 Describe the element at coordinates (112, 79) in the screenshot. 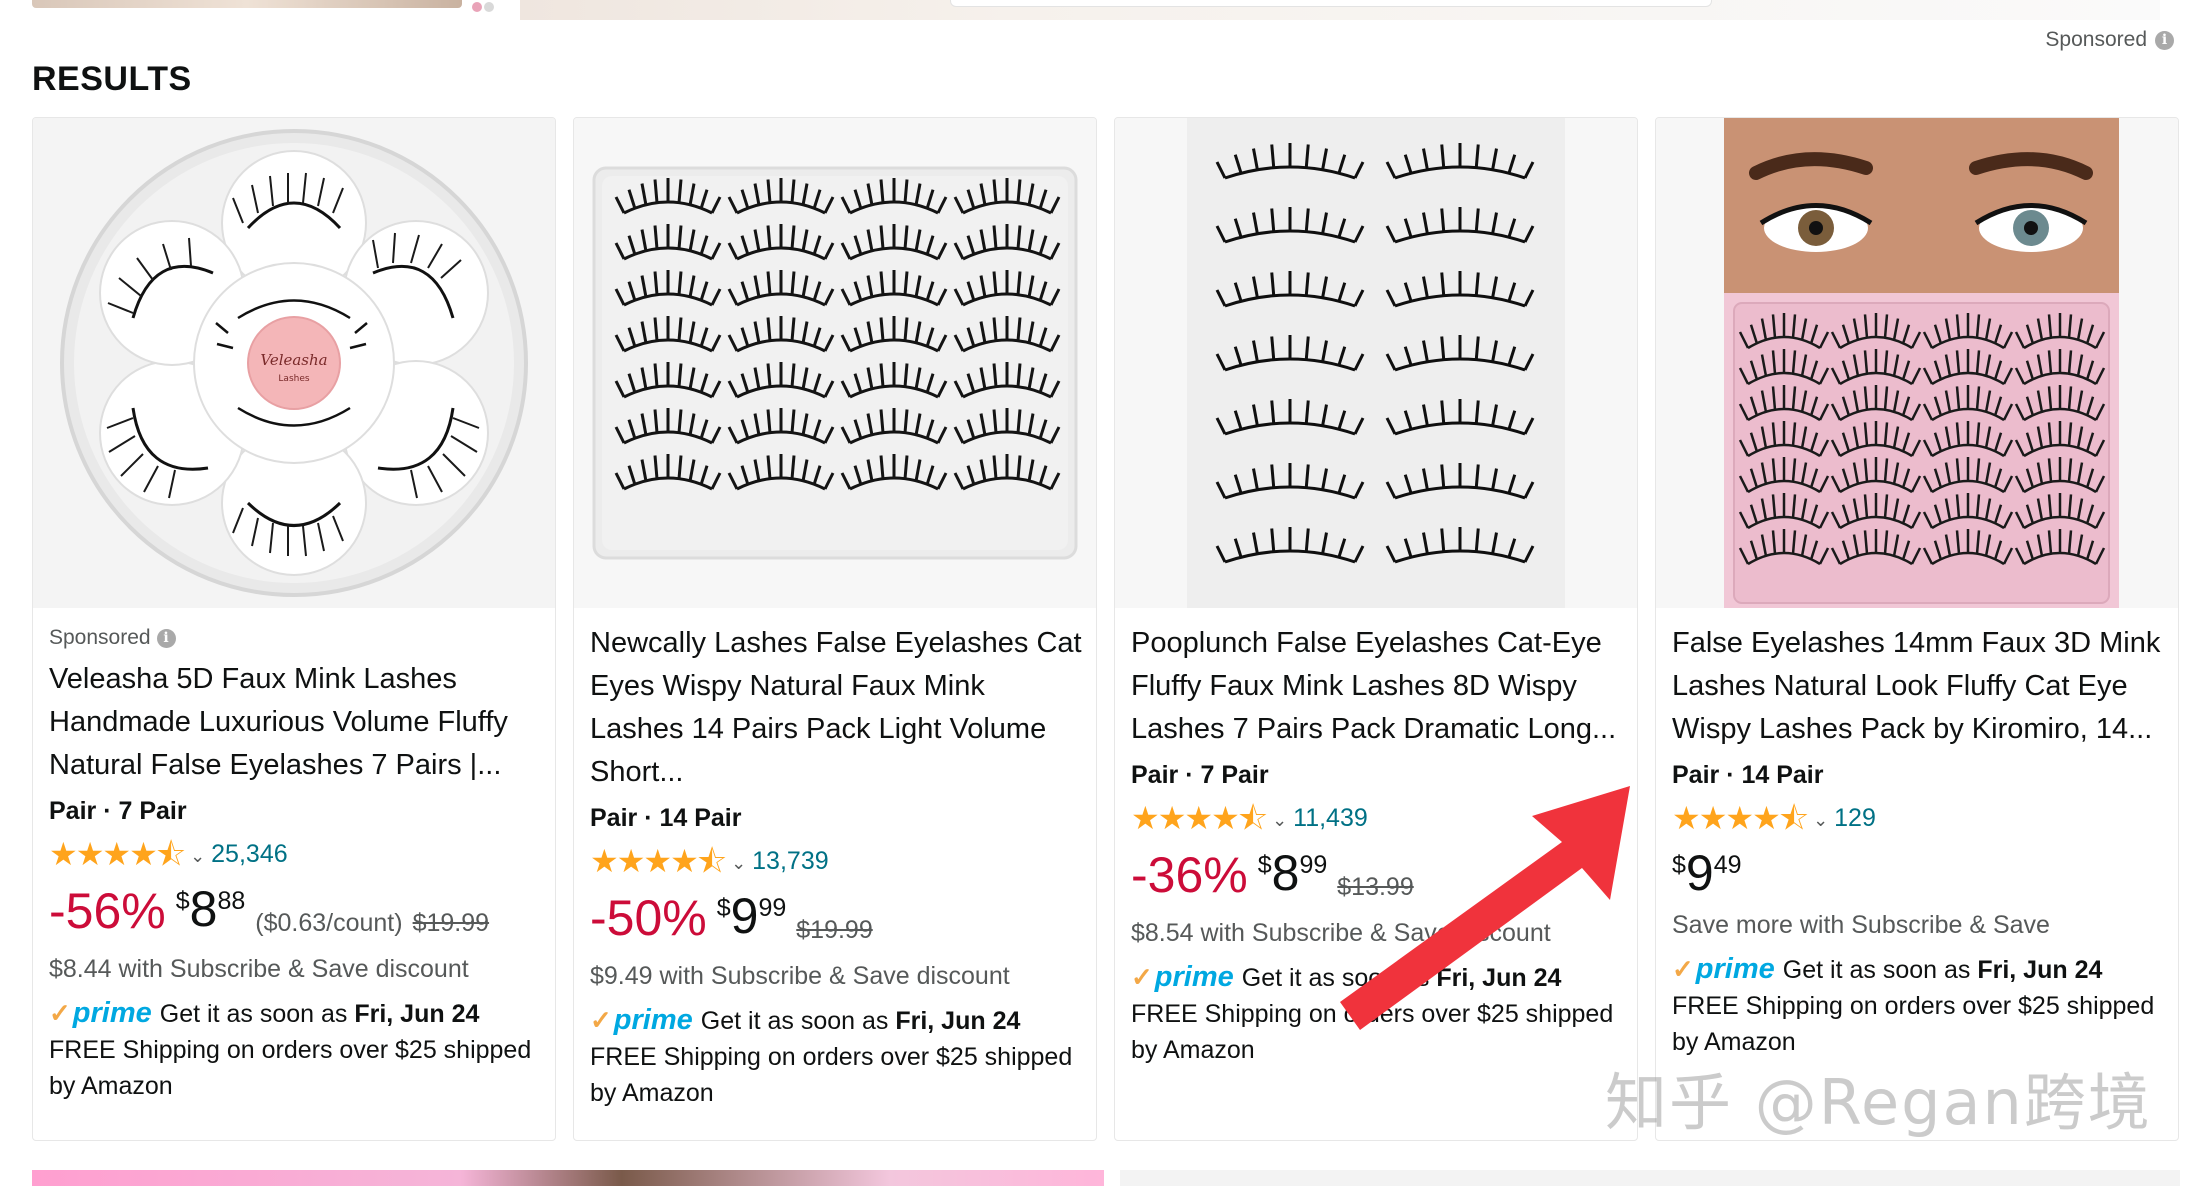

I see `results-heading: RESULTS` at that location.